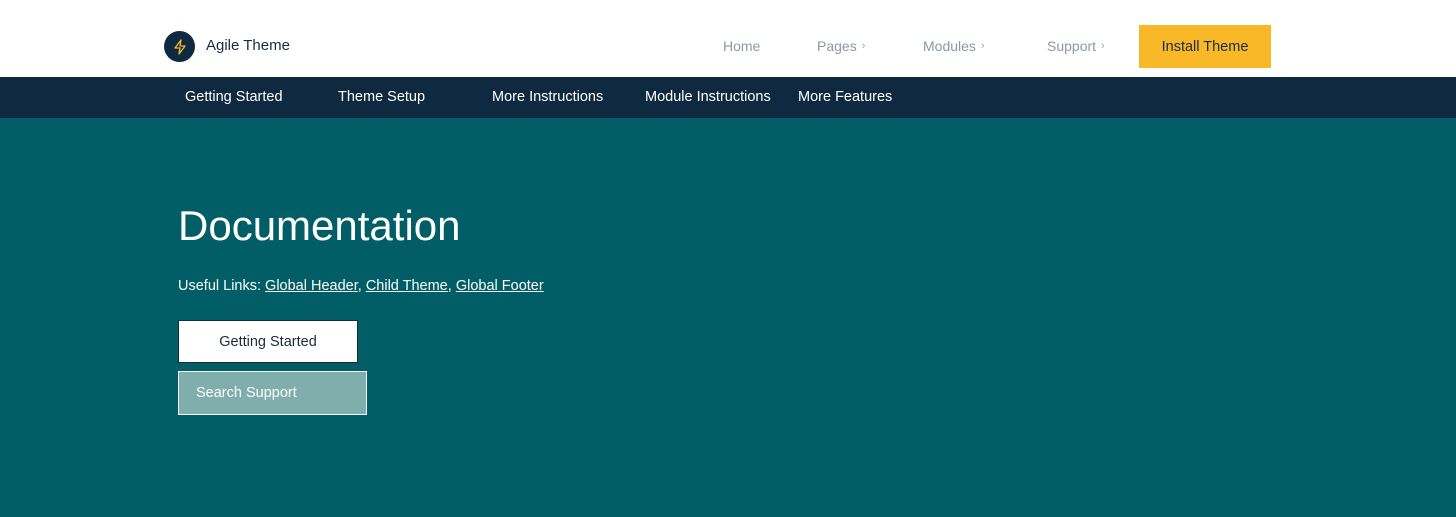 The image size is (1456, 517). I want to click on nav-modules-label: Modules, so click(949, 46).